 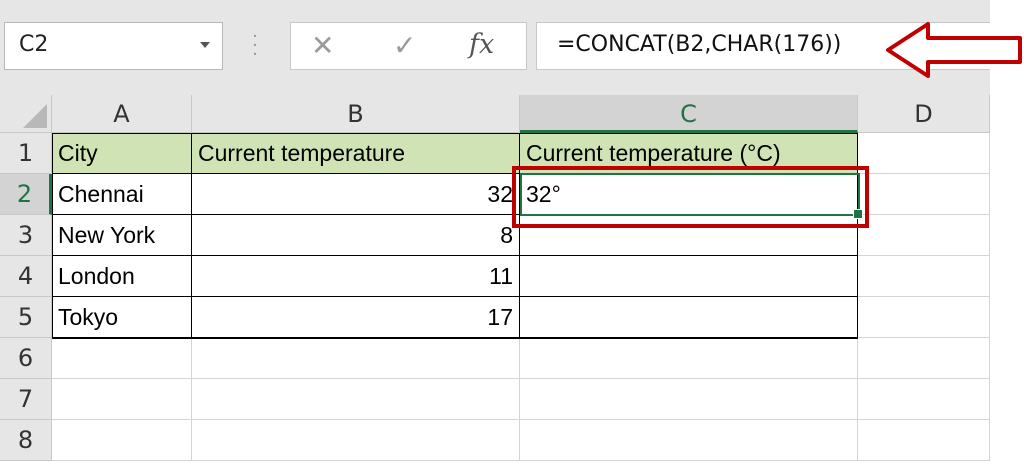 What do you see at coordinates (26, 235) in the screenshot?
I see `row-header-3: 3` at bounding box center [26, 235].